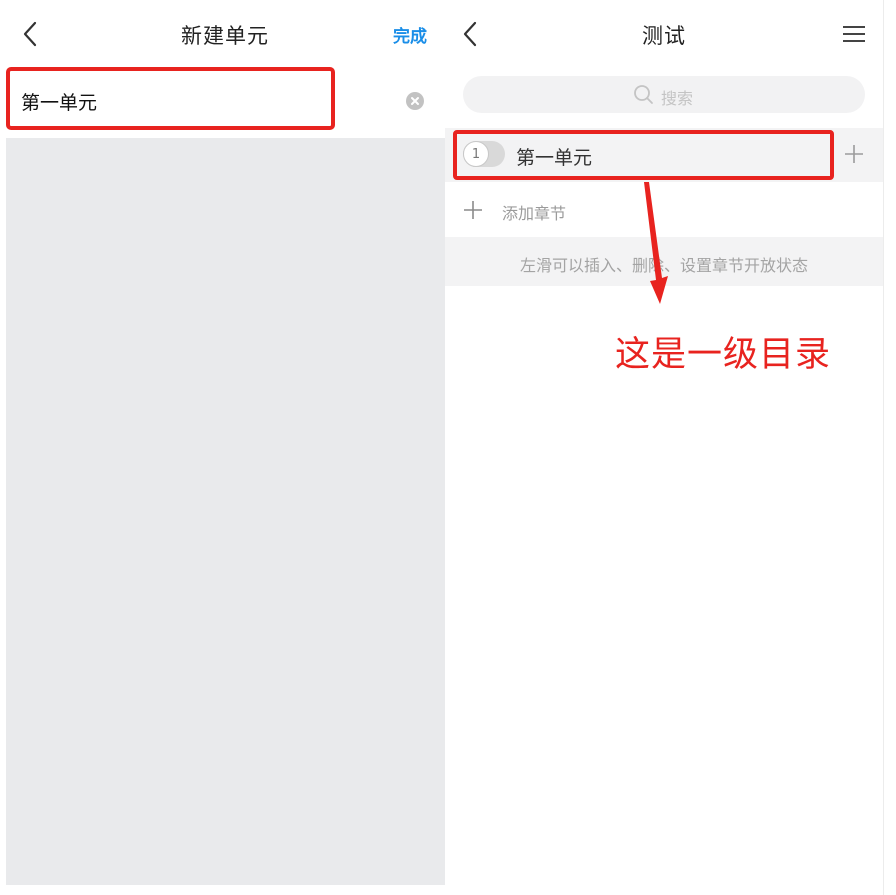 This screenshot has height=895, width=896. What do you see at coordinates (643, 94) in the screenshot?
I see `search-icon` at bounding box center [643, 94].